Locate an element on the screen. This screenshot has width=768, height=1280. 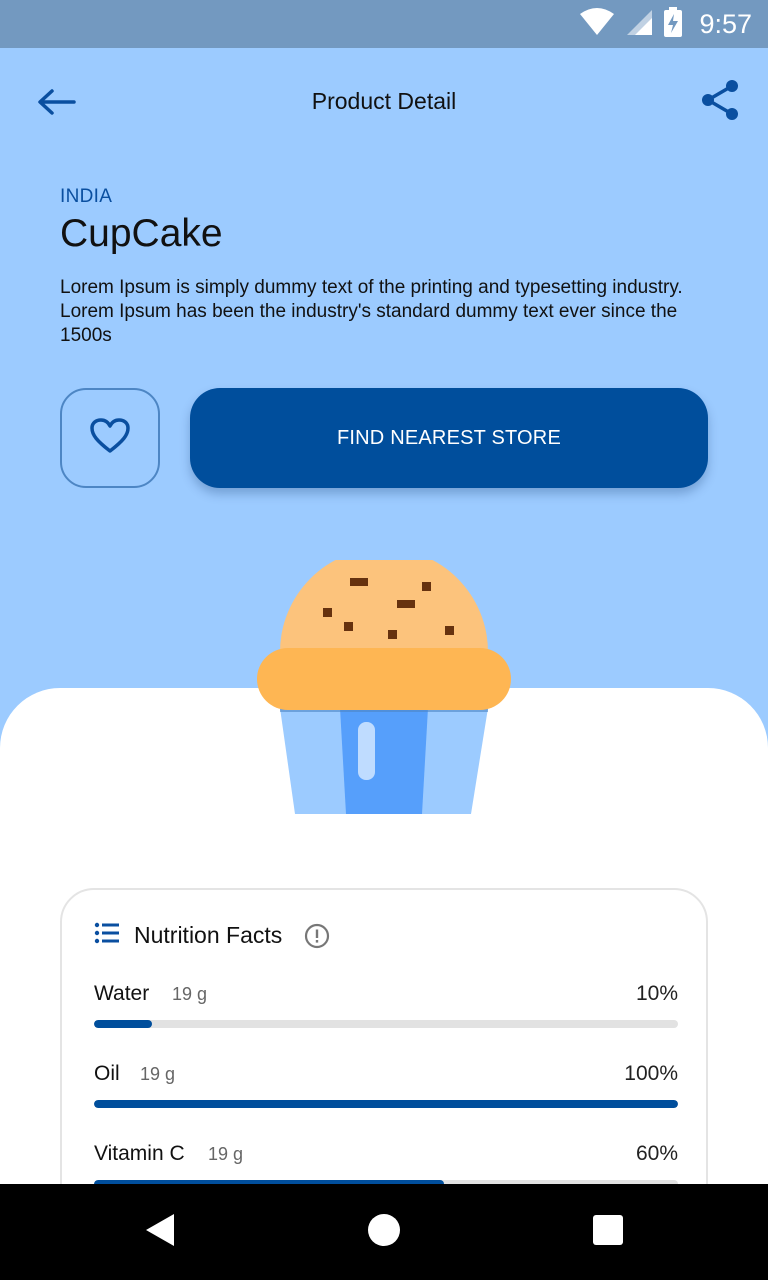
find-nearest-store-button: FIND NEAREST STORE is located at coordinates (449, 438).